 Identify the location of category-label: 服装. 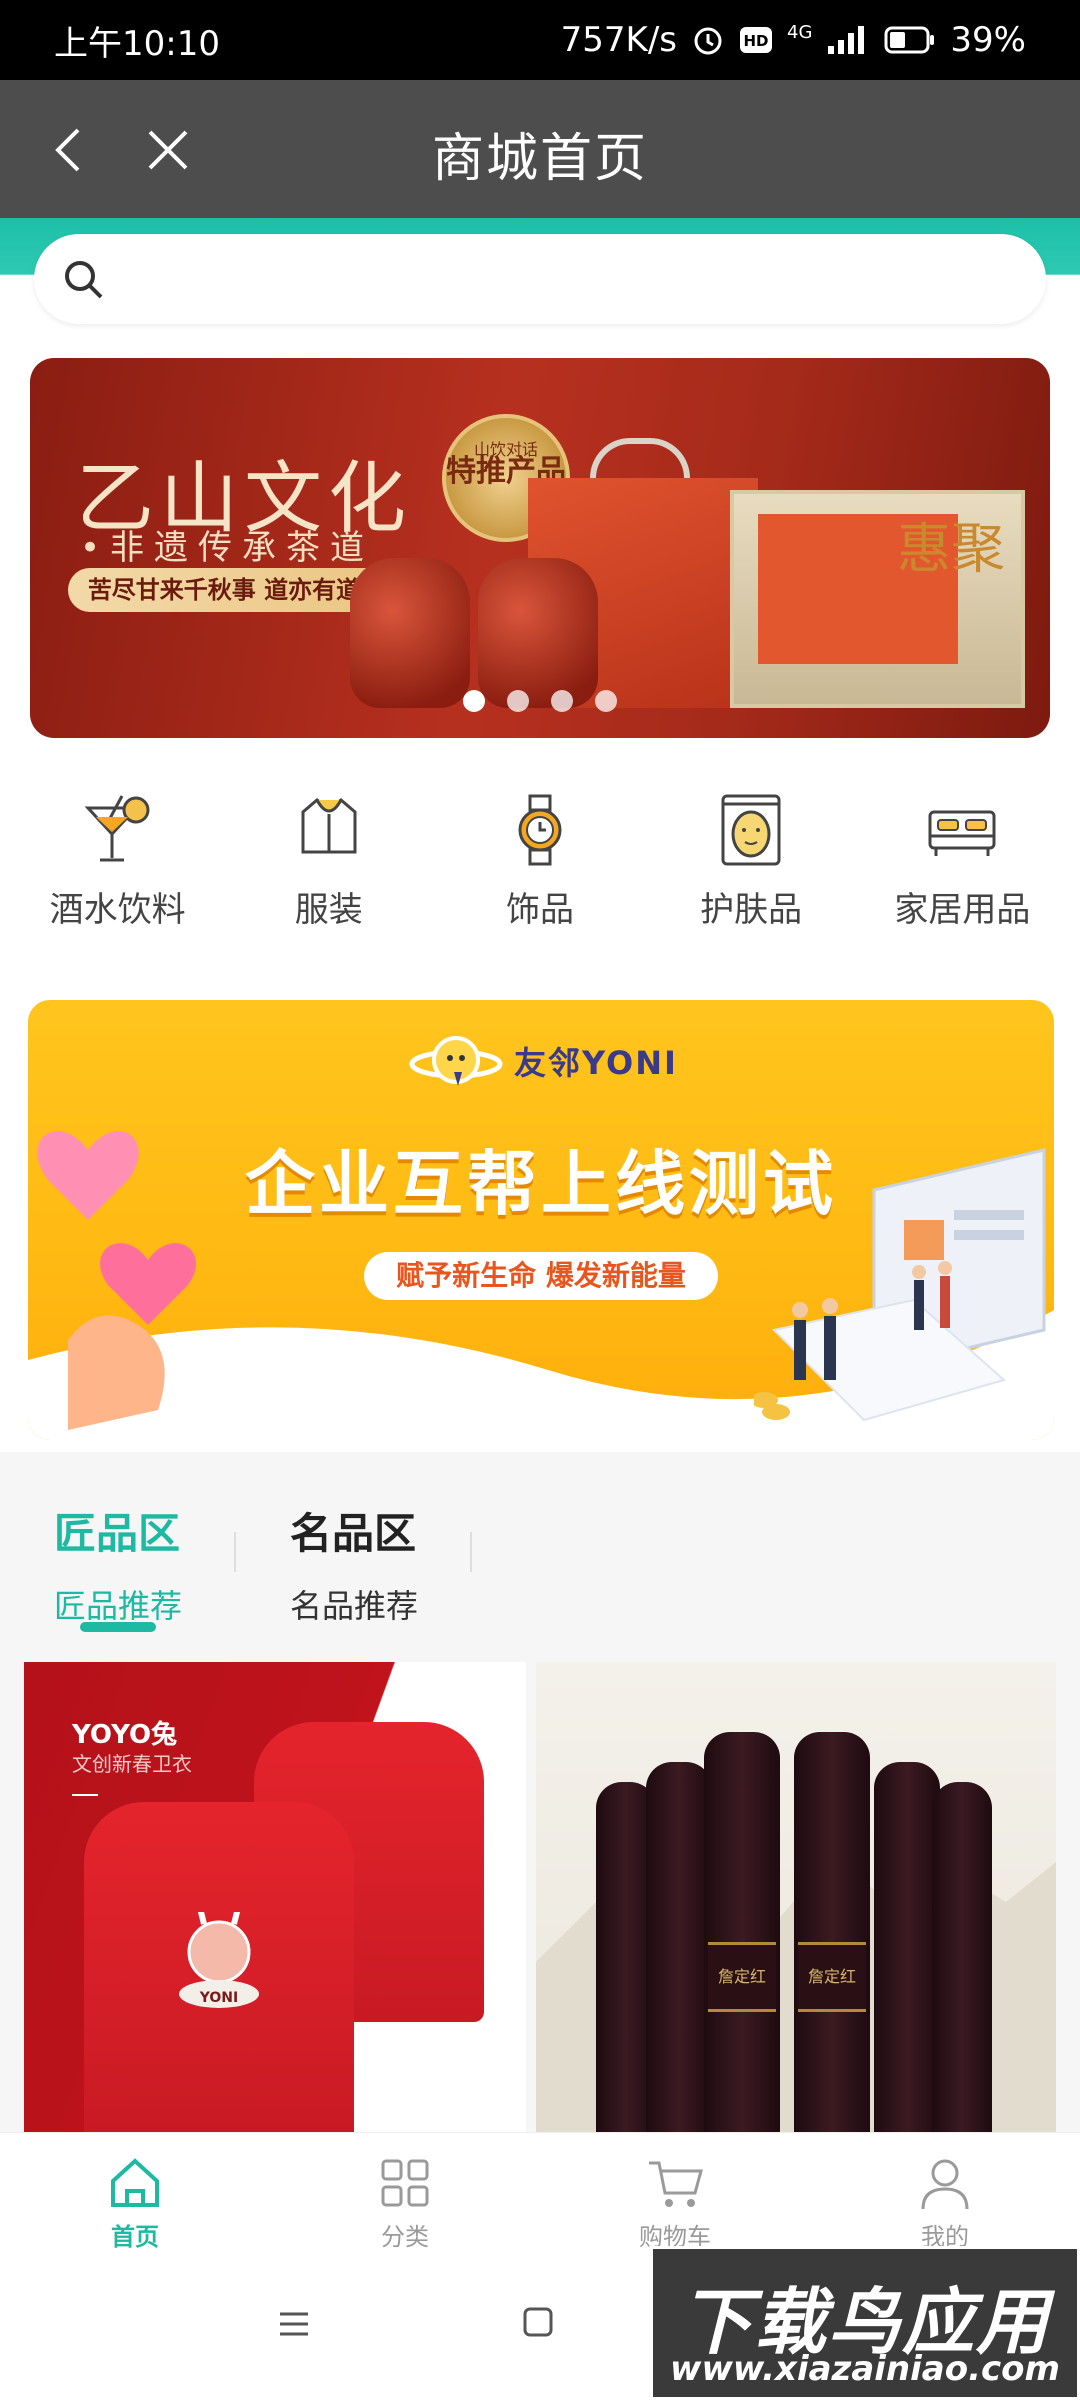
(328, 910).